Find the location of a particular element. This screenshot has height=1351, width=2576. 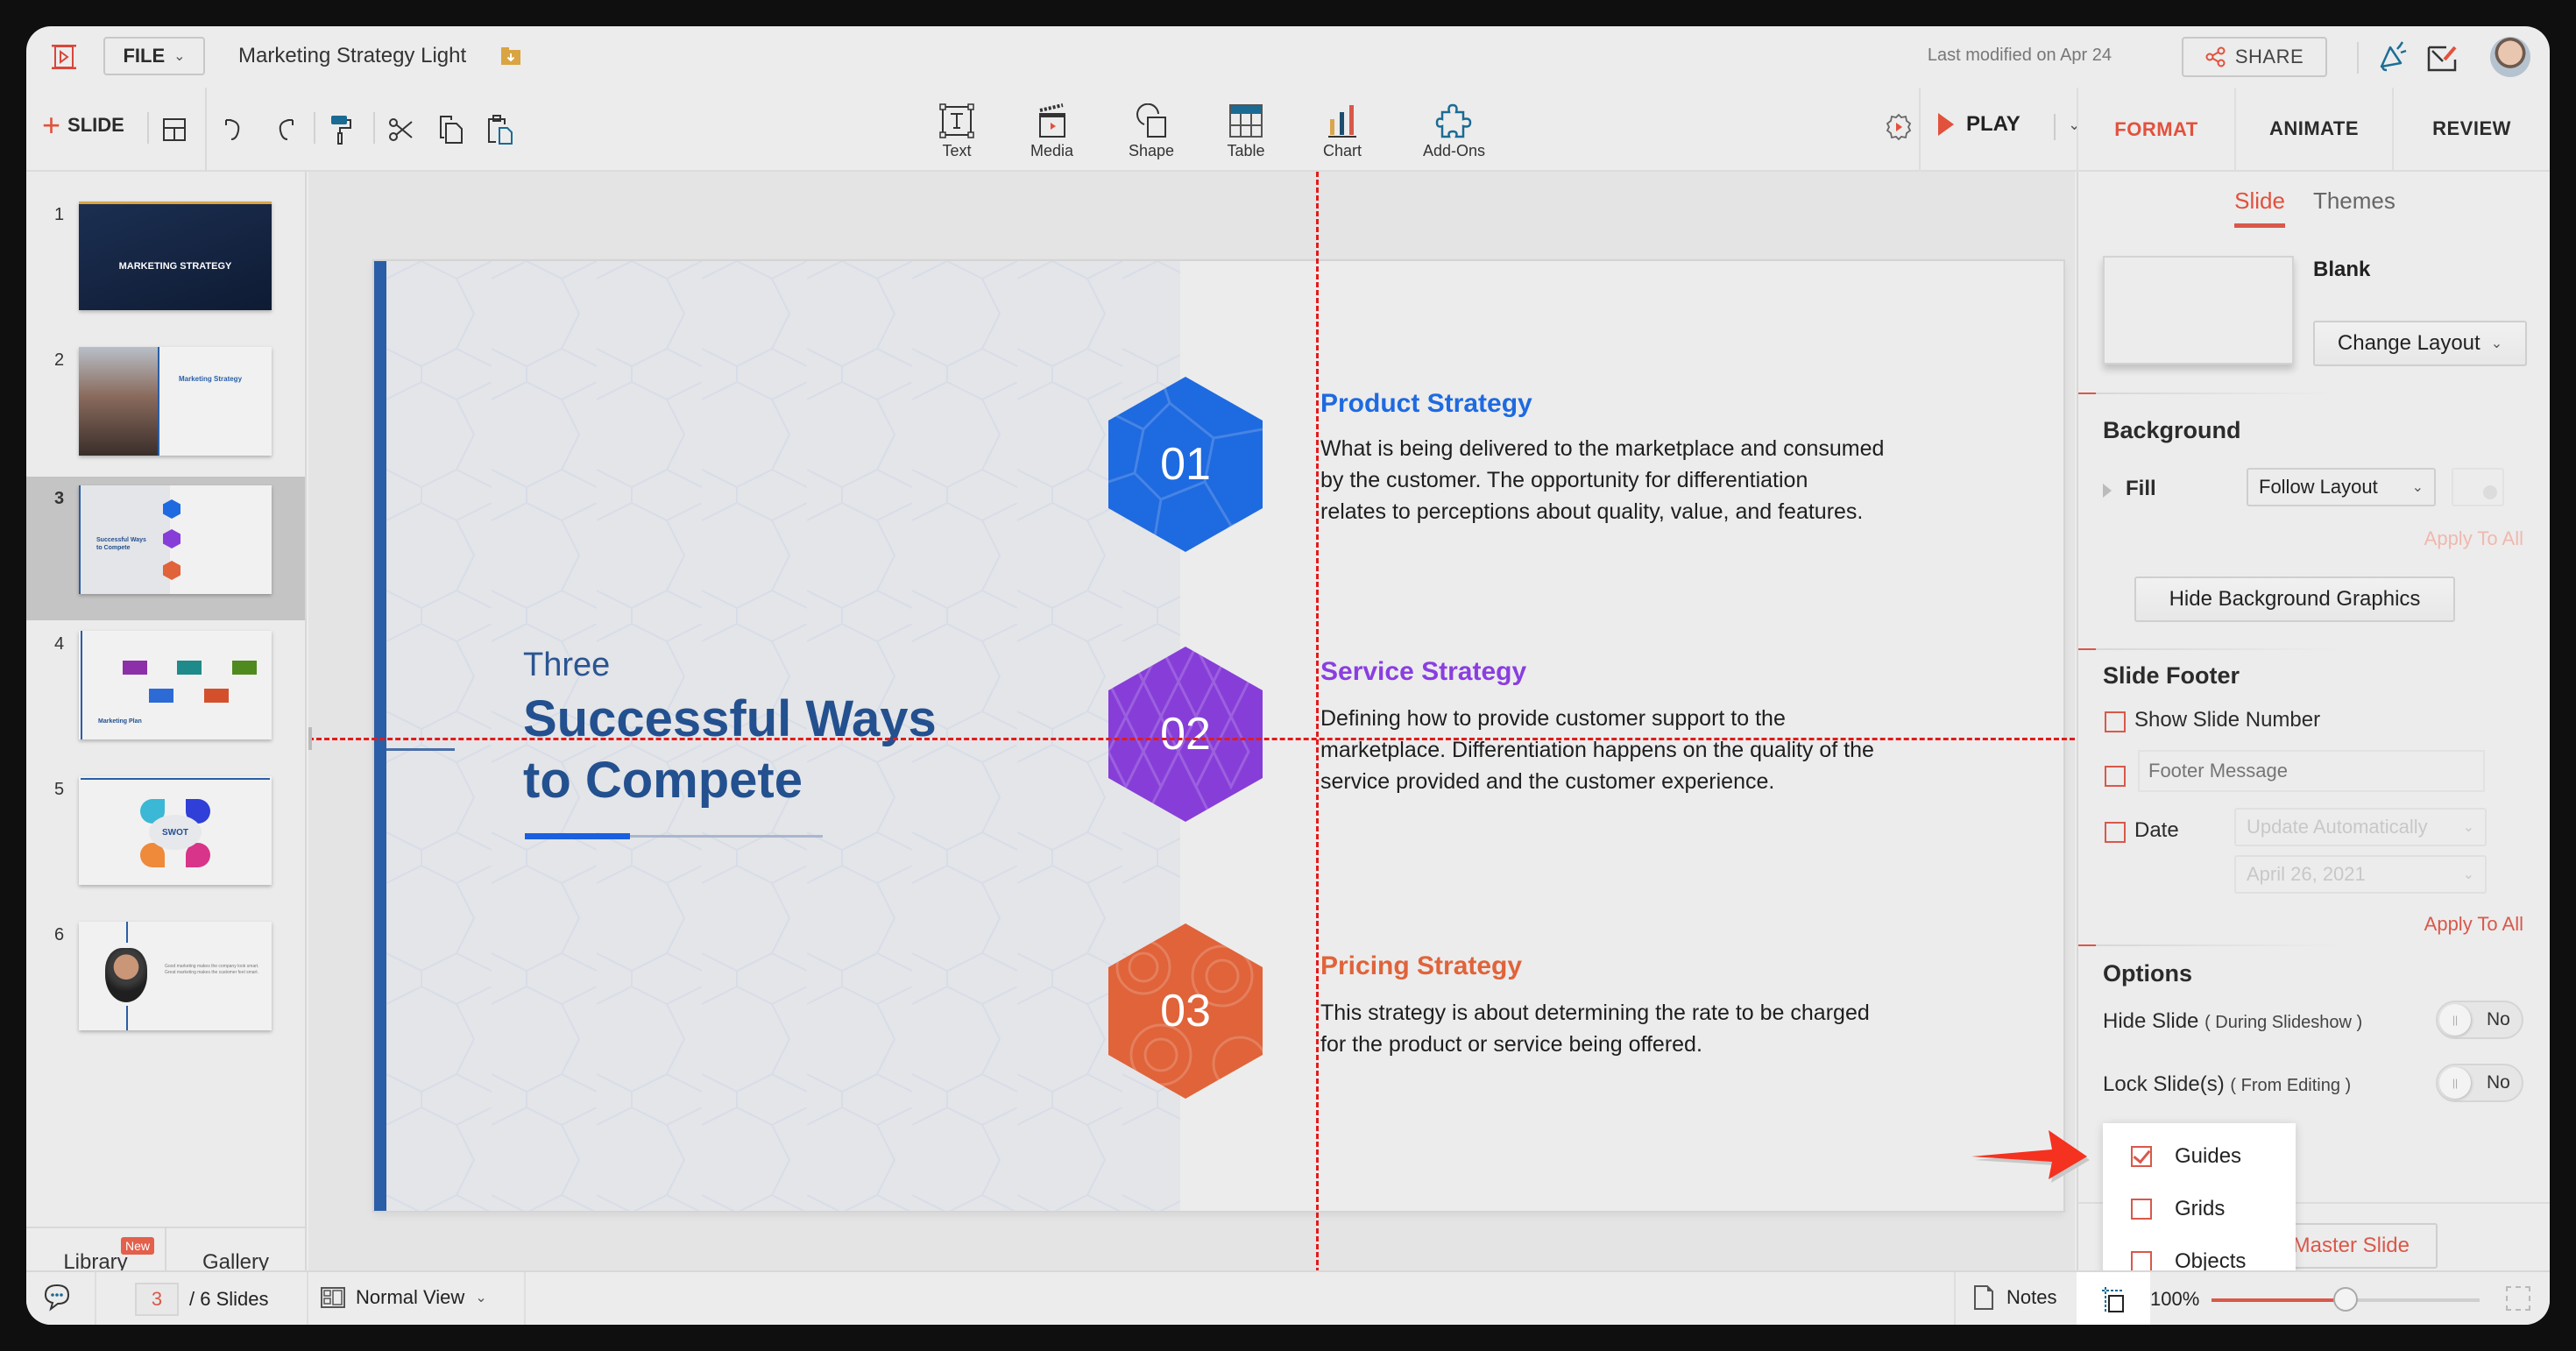

product-strategy-heading: Product Strategy is located at coordinates (1426, 404).